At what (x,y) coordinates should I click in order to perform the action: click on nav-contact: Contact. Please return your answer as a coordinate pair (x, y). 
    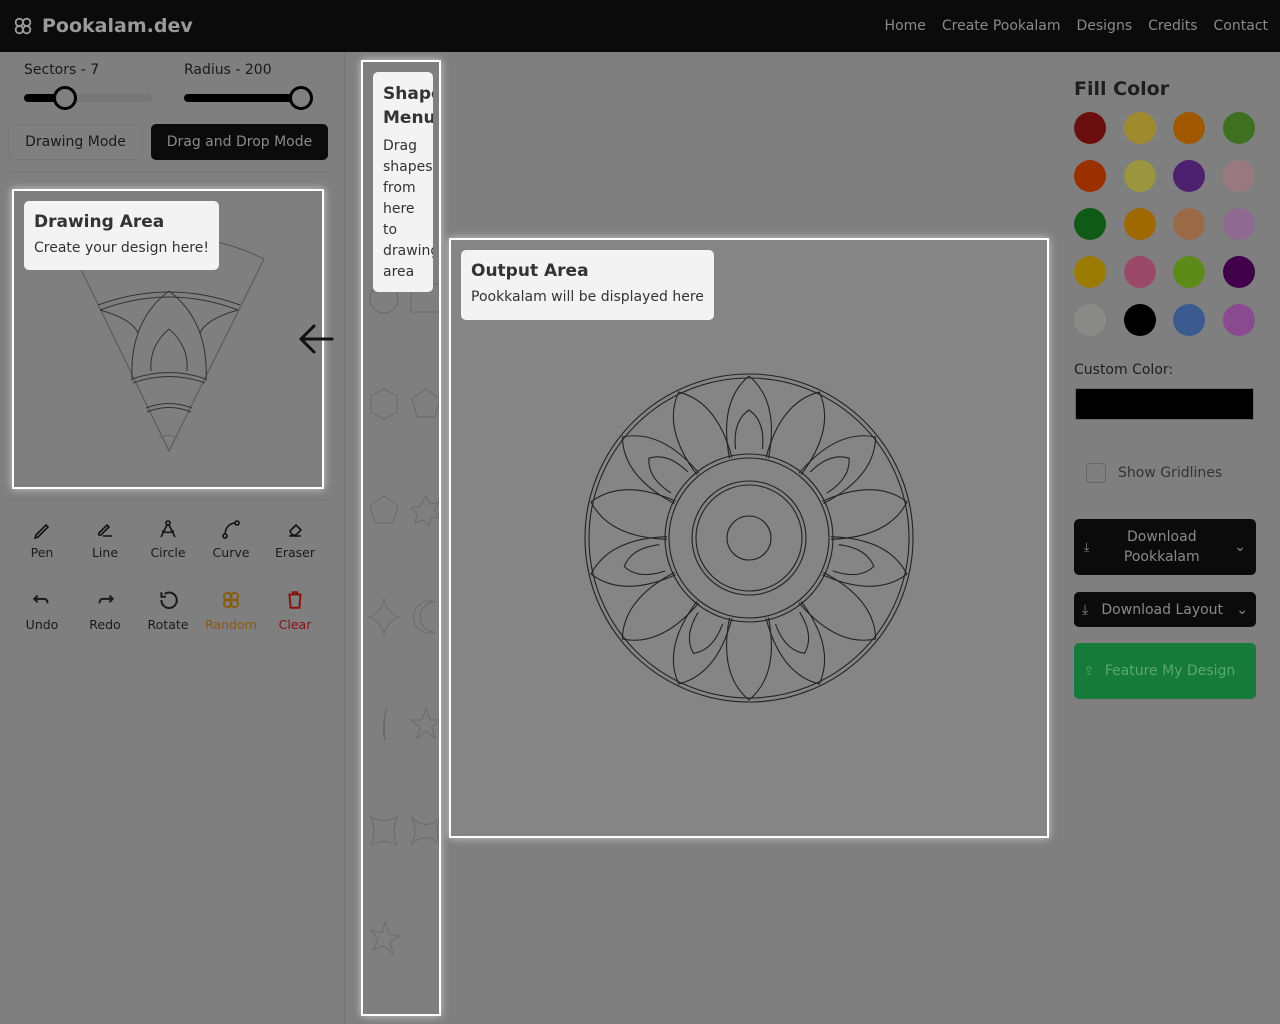
    Looking at the image, I should click on (1241, 26).